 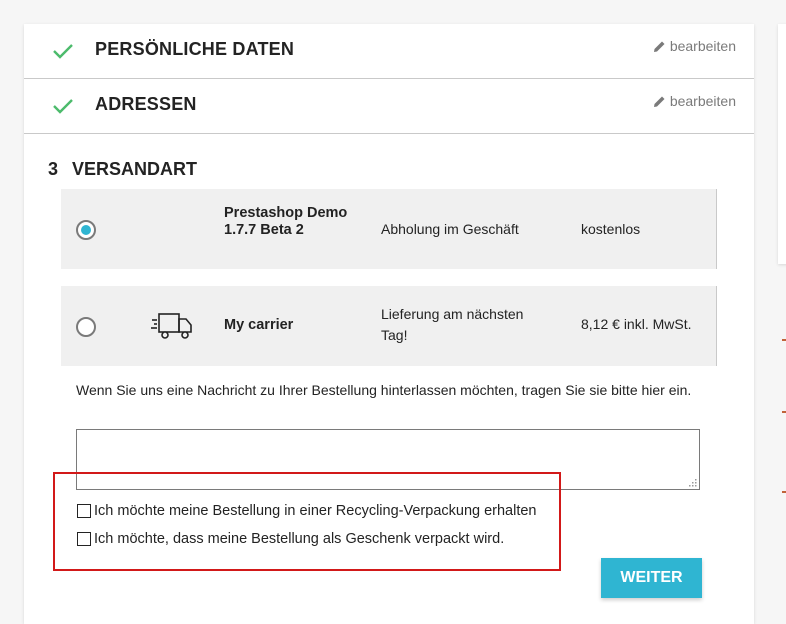 I want to click on step-shipping-title: 3 Versandart, so click(x=122, y=169).